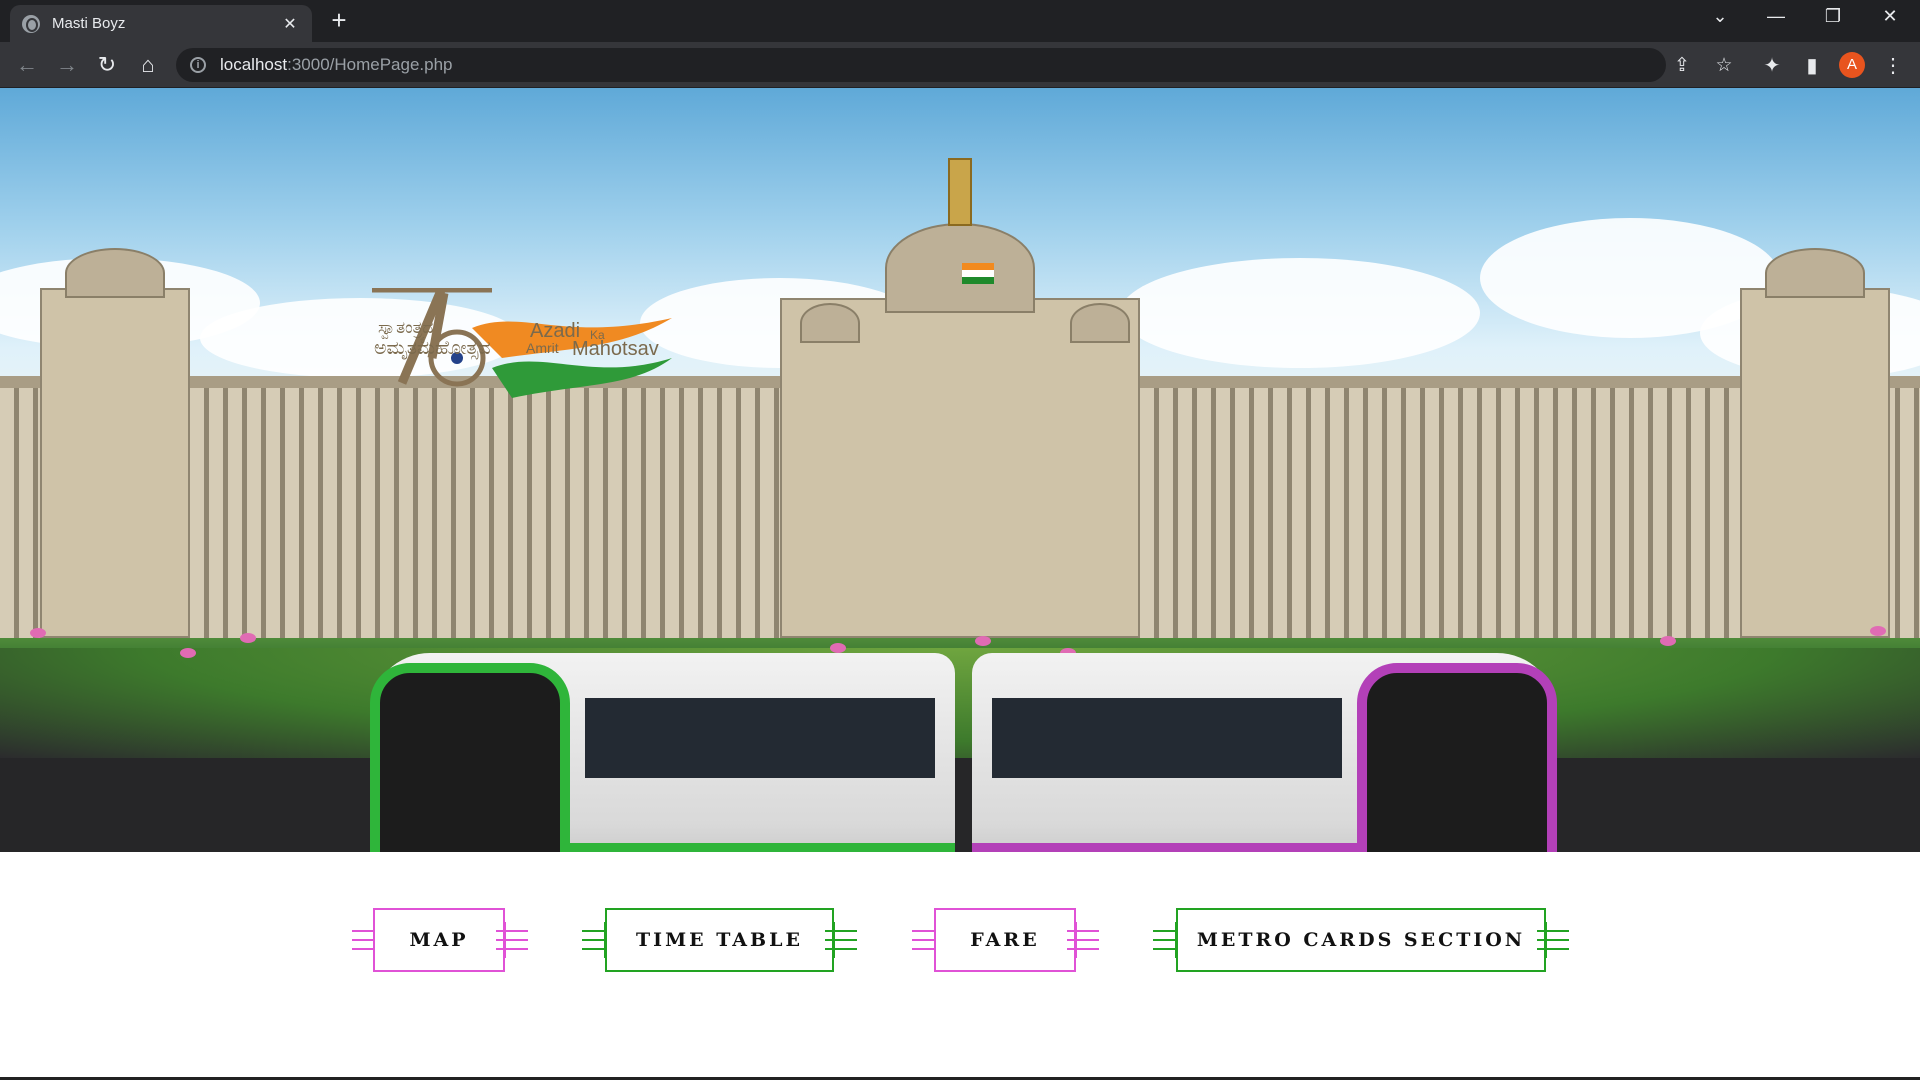  What do you see at coordinates (1164, 847) in the screenshot?
I see `purple-stripe` at bounding box center [1164, 847].